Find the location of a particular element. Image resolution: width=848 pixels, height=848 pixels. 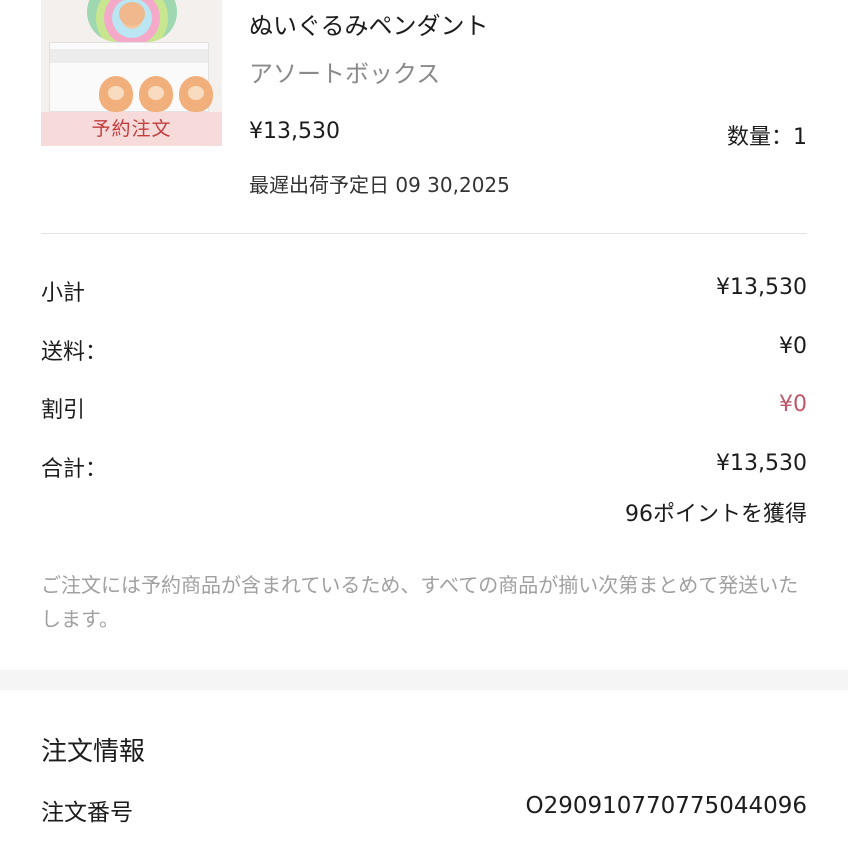

total-row: 合計： ¥13,530 is located at coordinates (424, 467).